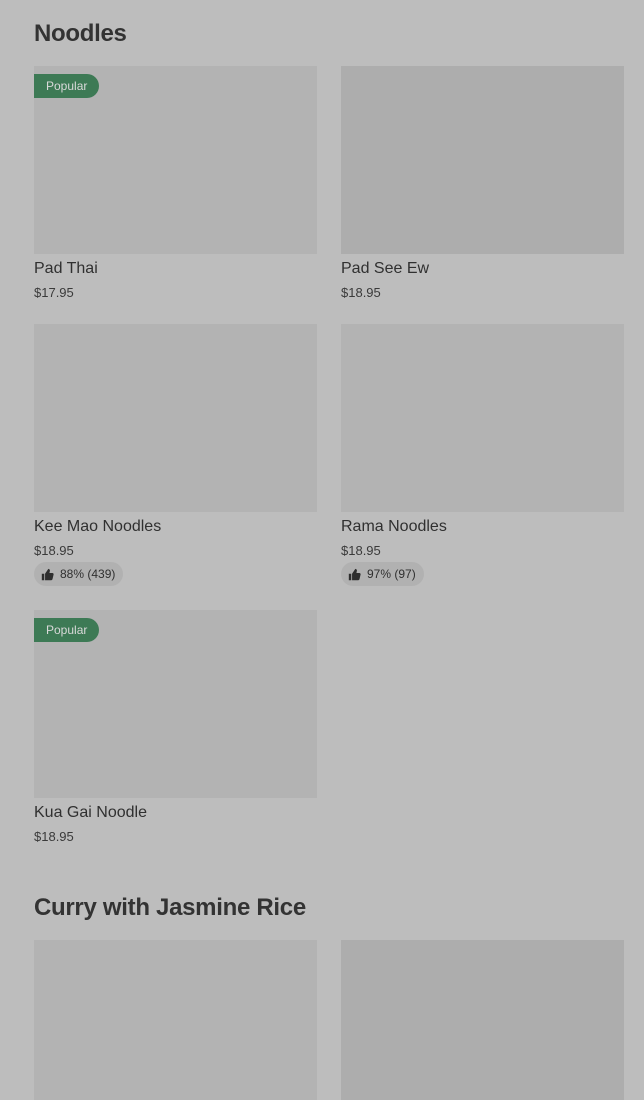 The image size is (644, 1100). What do you see at coordinates (98, 526) in the screenshot?
I see `item-name: Kee Mao Noodles` at bounding box center [98, 526].